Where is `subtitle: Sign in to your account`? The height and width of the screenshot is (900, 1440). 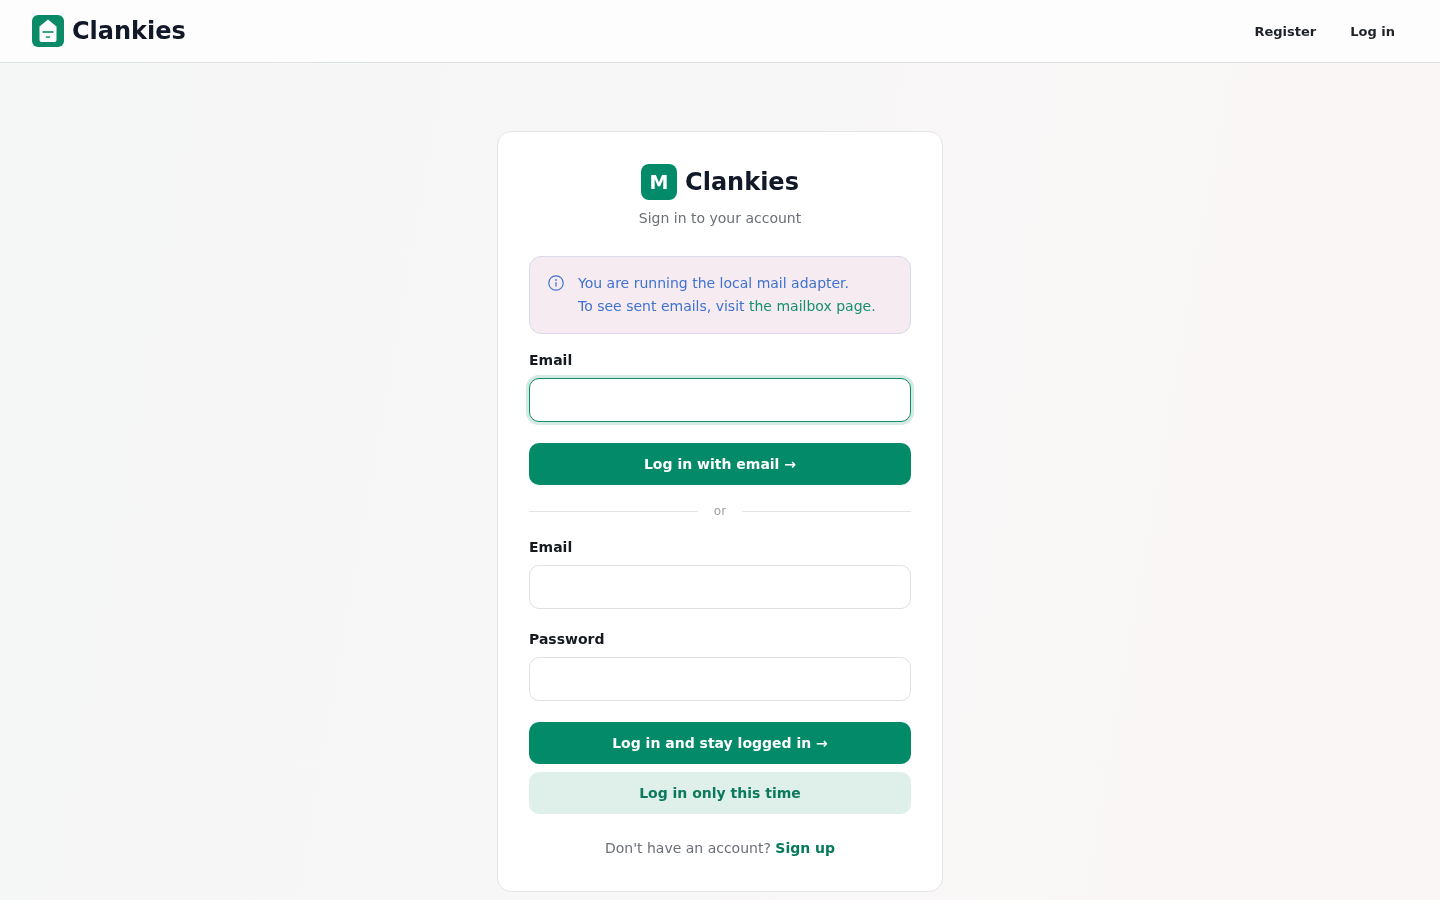
subtitle: Sign in to your account is located at coordinates (720, 218).